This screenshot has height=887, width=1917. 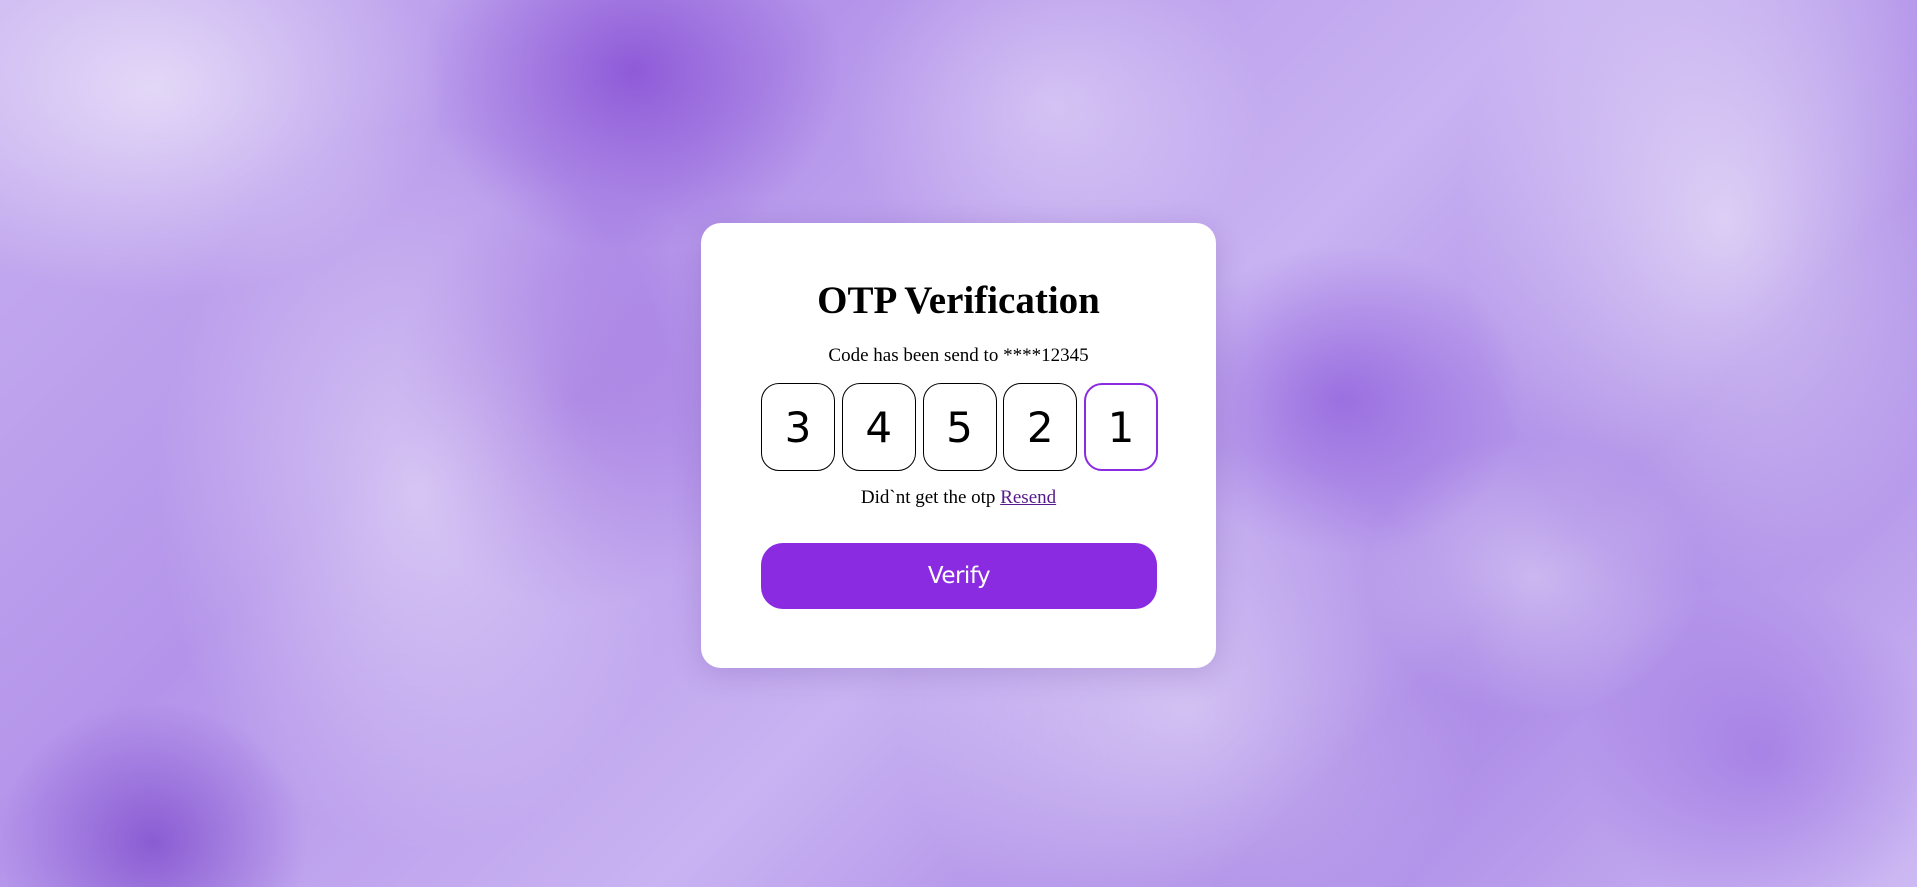 What do you see at coordinates (958, 300) in the screenshot?
I see `page-title: OTP Verification` at bounding box center [958, 300].